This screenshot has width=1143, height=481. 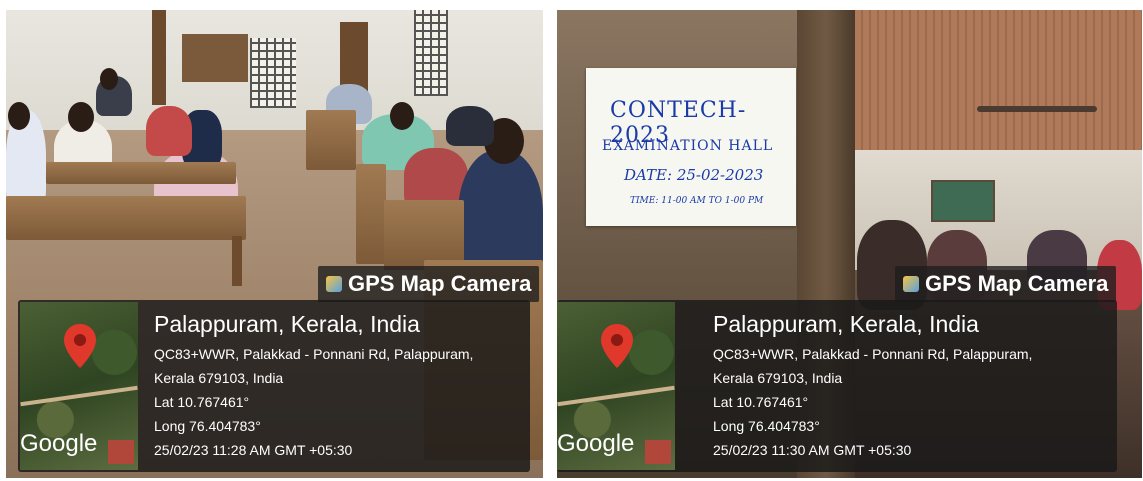 I want to click on door, so click(x=159, y=57).